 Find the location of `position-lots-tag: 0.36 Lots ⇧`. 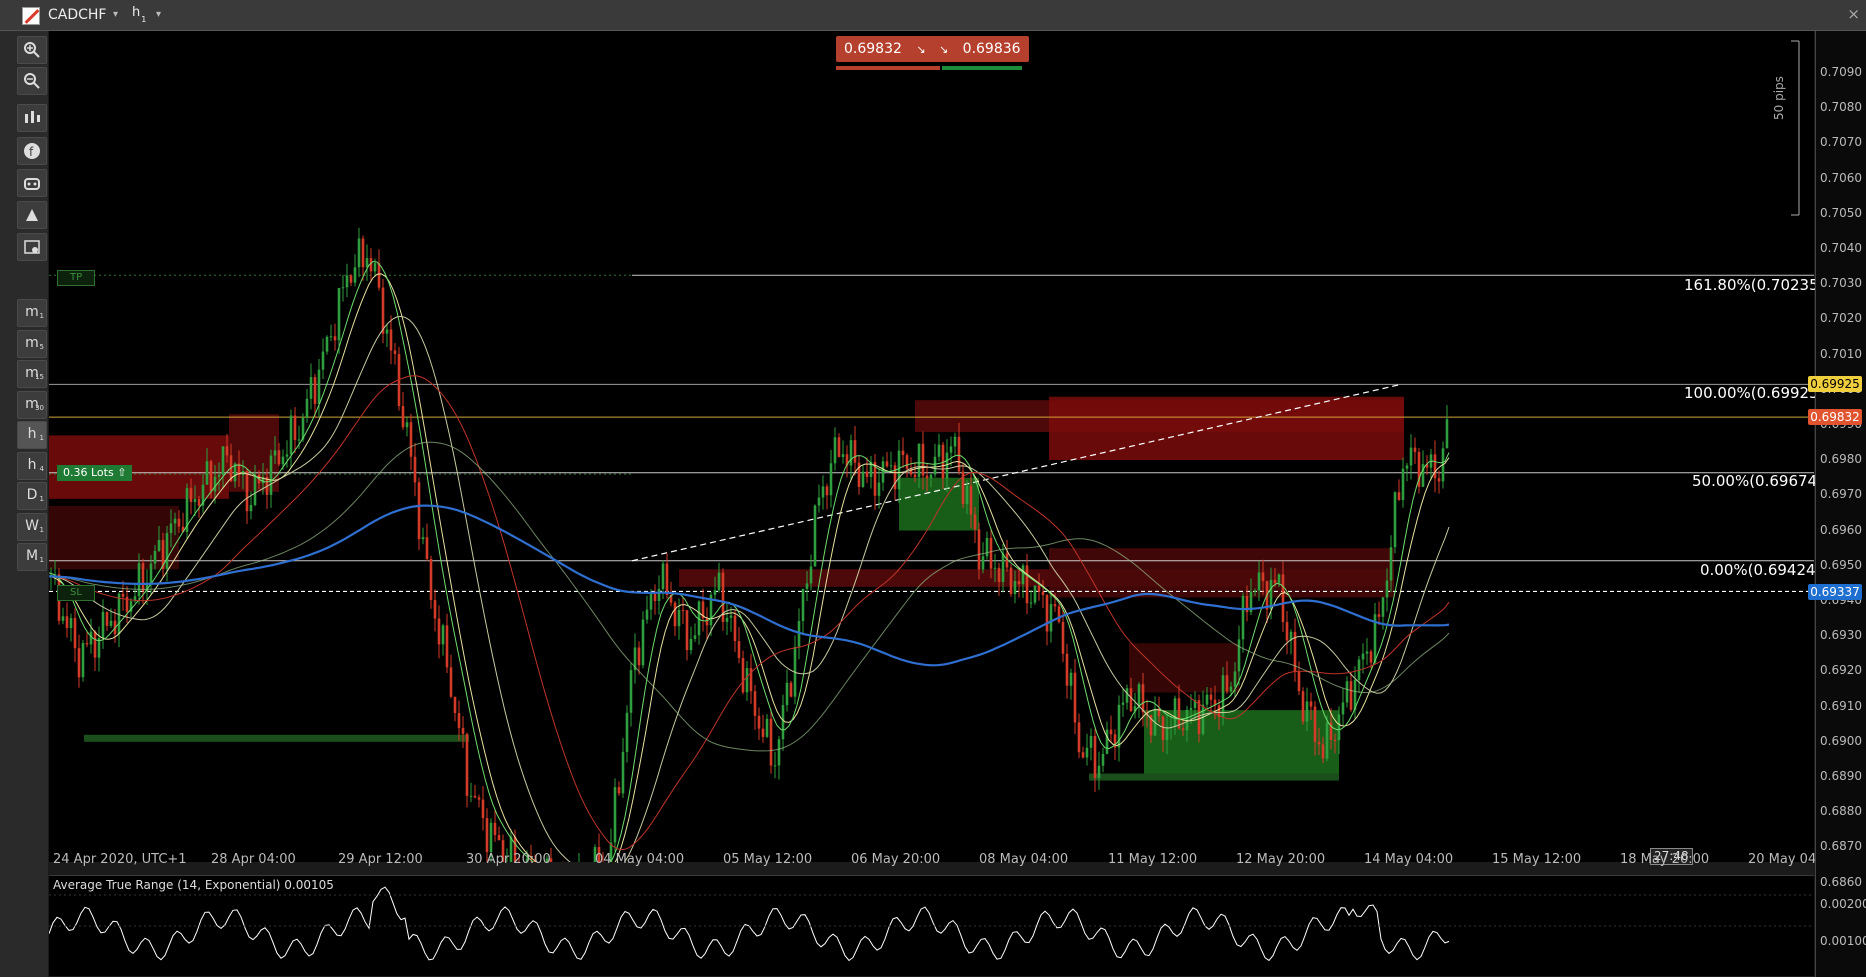

position-lots-tag: 0.36 Lots ⇧ is located at coordinates (95, 473).